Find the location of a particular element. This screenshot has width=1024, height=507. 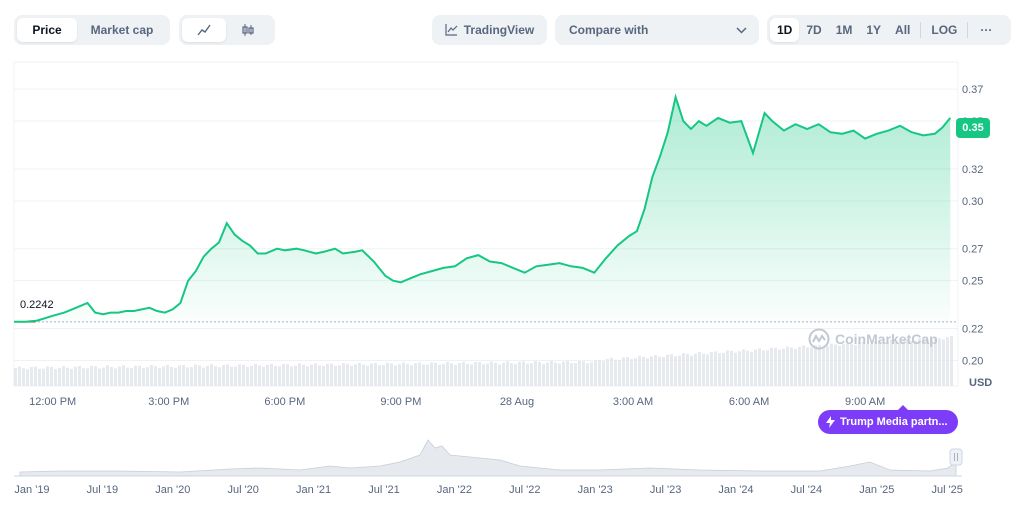

navigator-date-label: Jan '22 is located at coordinates (454, 490).